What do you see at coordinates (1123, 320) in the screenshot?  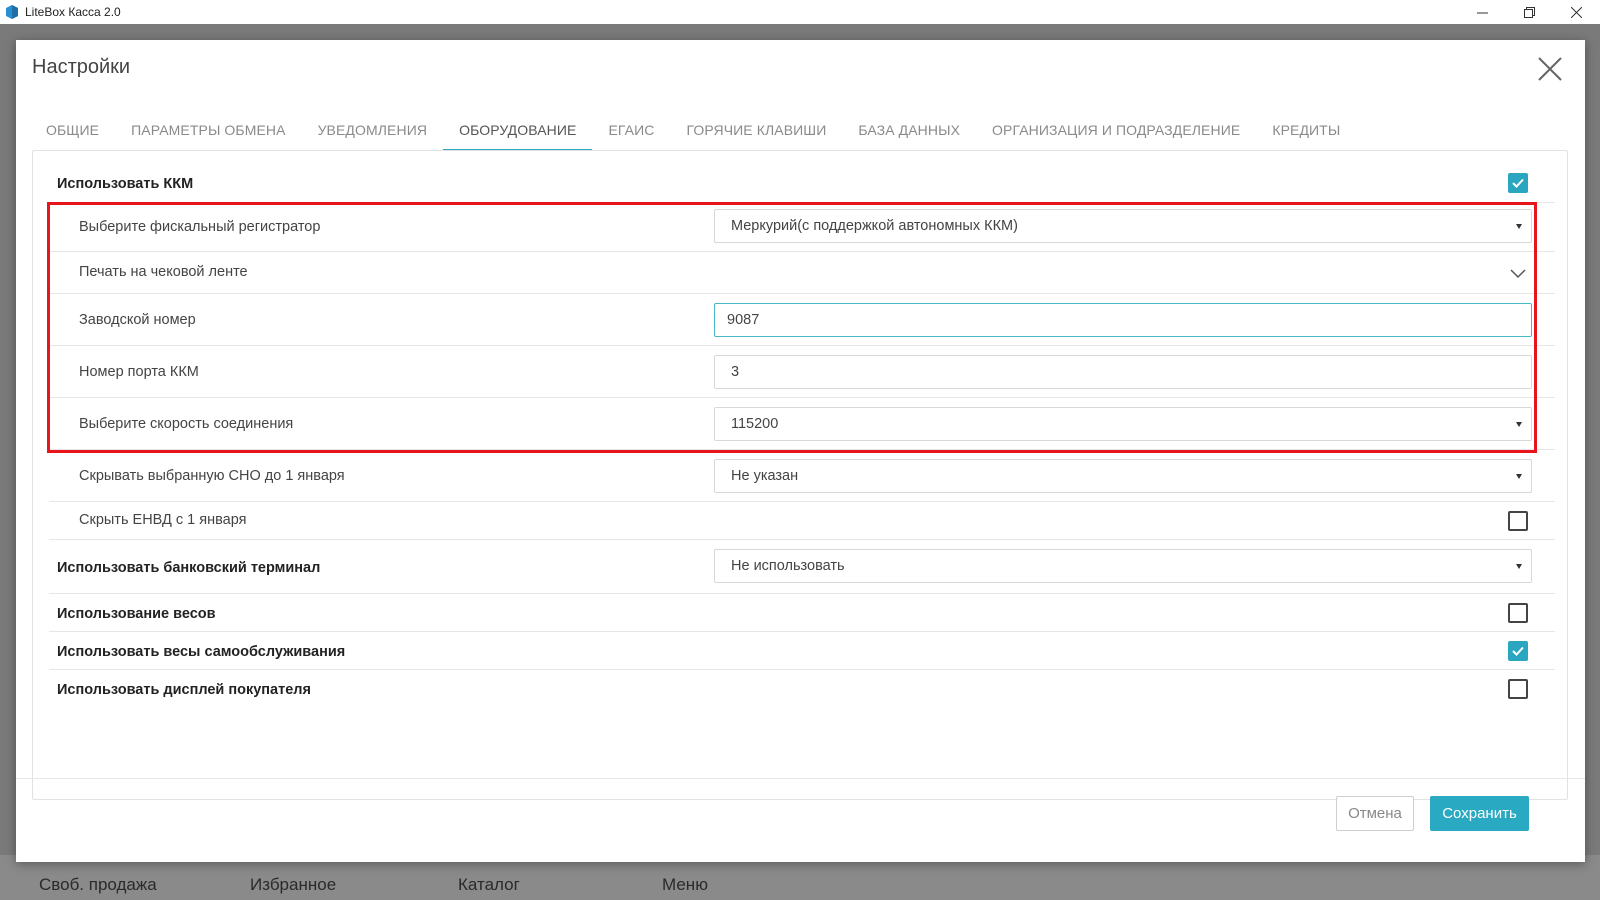 I see `serial-number-input` at bounding box center [1123, 320].